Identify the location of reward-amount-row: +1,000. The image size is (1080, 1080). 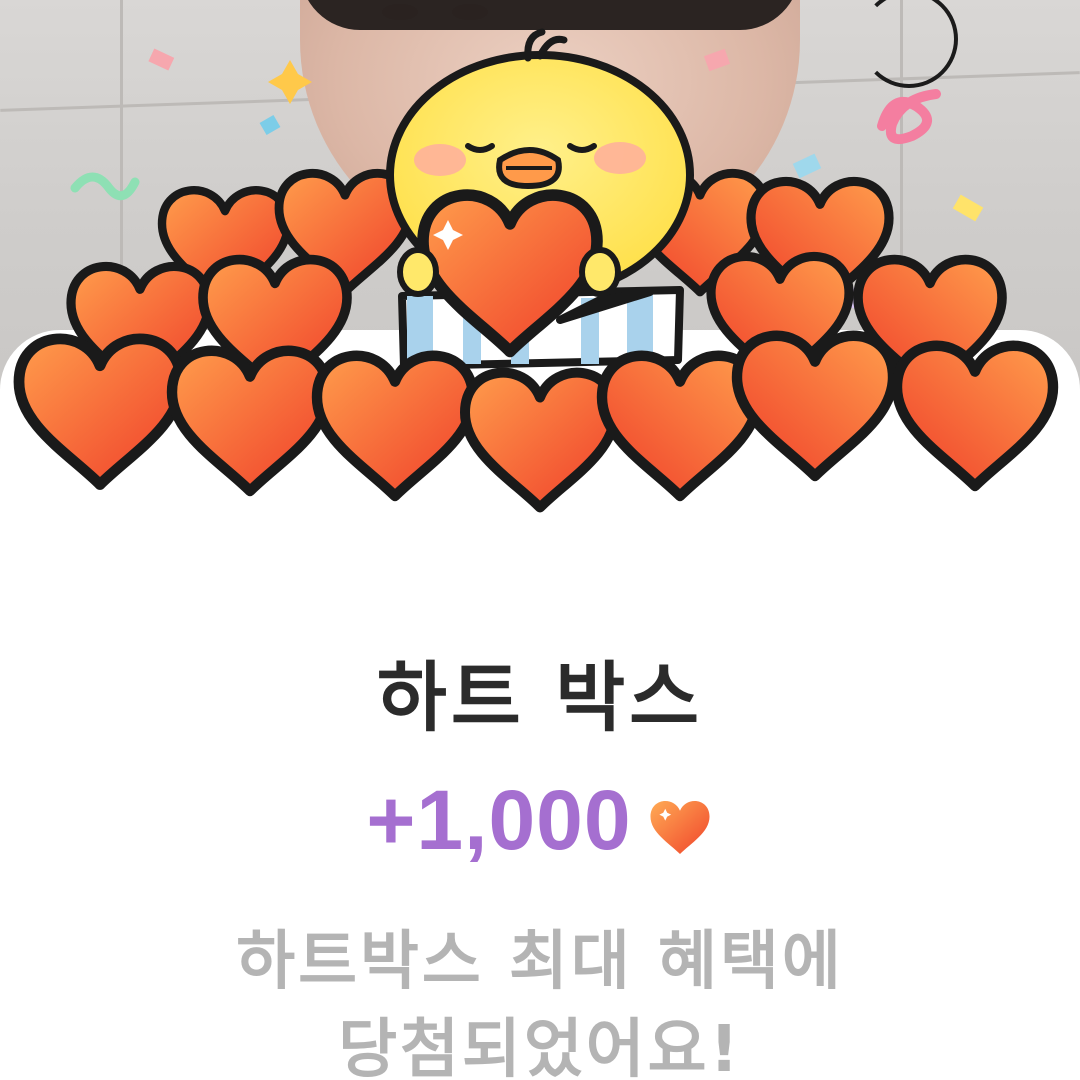
(540, 820).